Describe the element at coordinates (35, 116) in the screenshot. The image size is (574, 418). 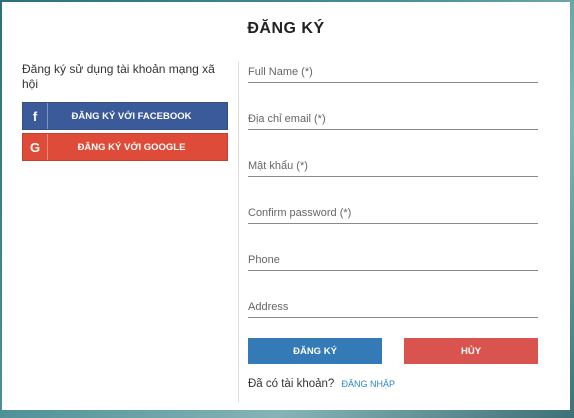
I see `facebook-icon: f` at that location.